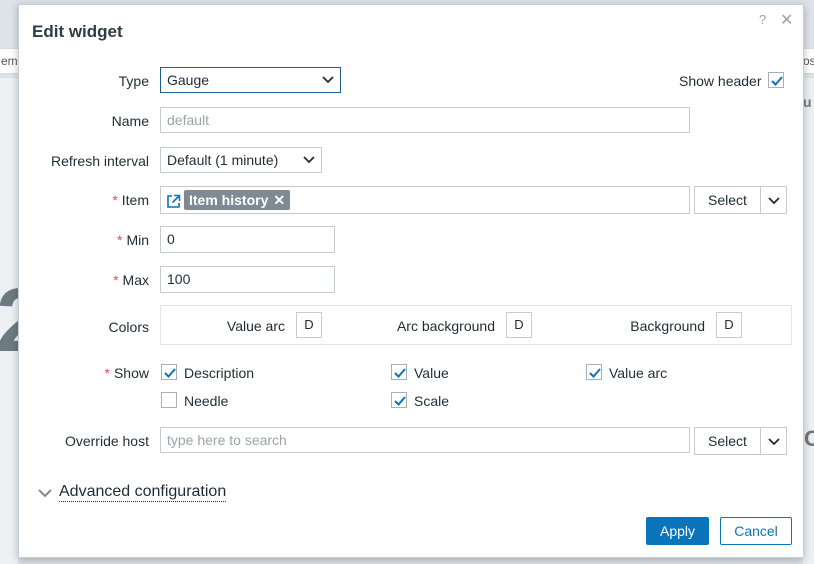  I want to click on item-tag: Item history ✕, so click(237, 200).